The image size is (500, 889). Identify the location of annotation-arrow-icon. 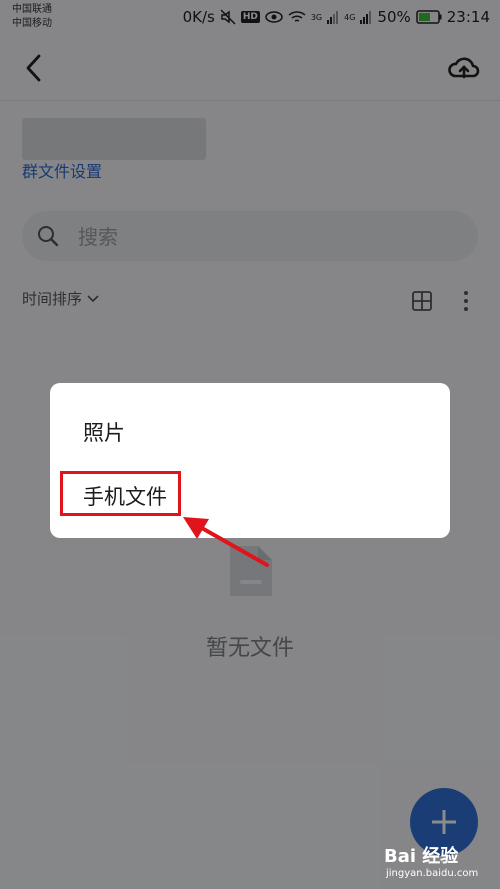
(225, 542).